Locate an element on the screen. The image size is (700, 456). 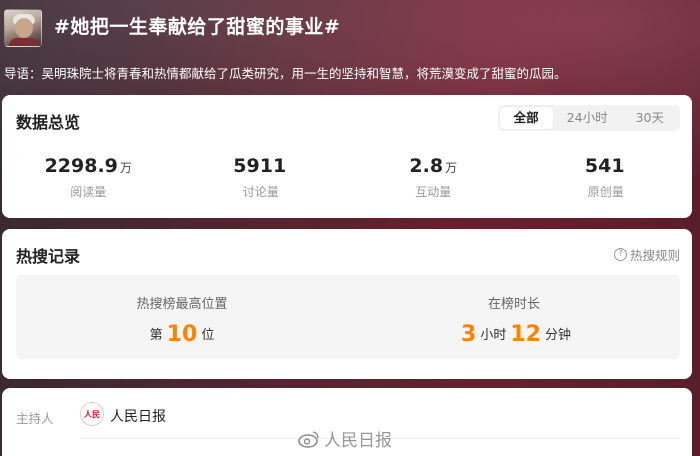
host-logo-icon: 人民 is located at coordinates (92, 413).